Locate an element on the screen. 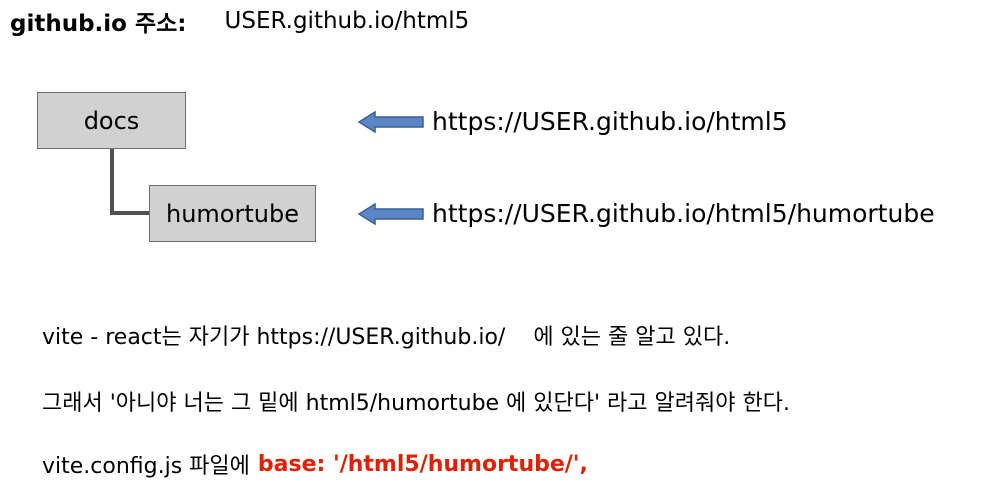 The height and width of the screenshot is (500, 1000). tree-connector-line is located at coordinates (129, 182).